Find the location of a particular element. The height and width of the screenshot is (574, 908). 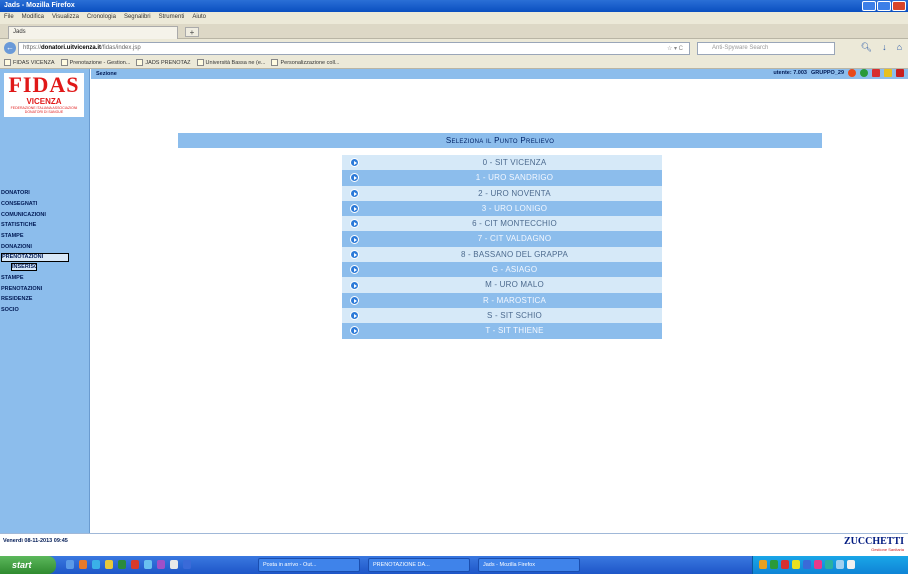

point-row: 6 - CIT MONTECCHIO is located at coordinates (502, 224).